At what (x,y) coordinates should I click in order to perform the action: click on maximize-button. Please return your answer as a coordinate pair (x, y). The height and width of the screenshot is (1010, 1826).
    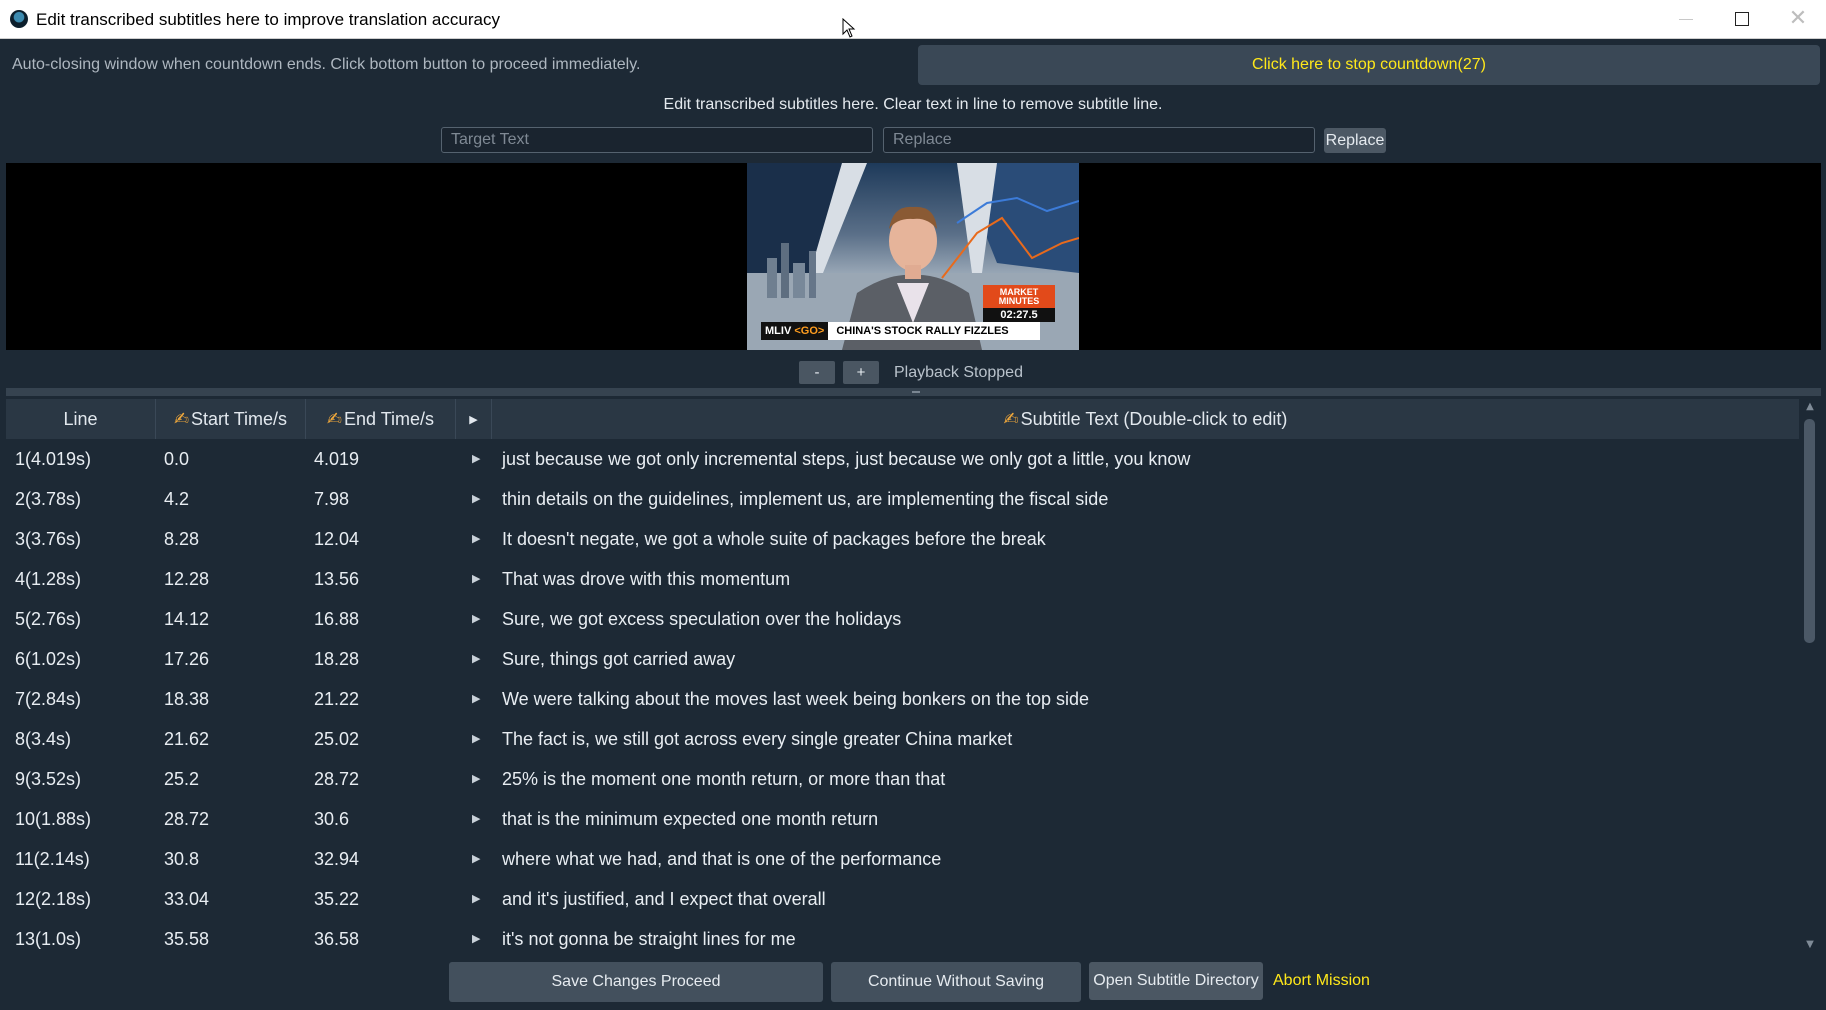
    Looking at the image, I should click on (1742, 19).